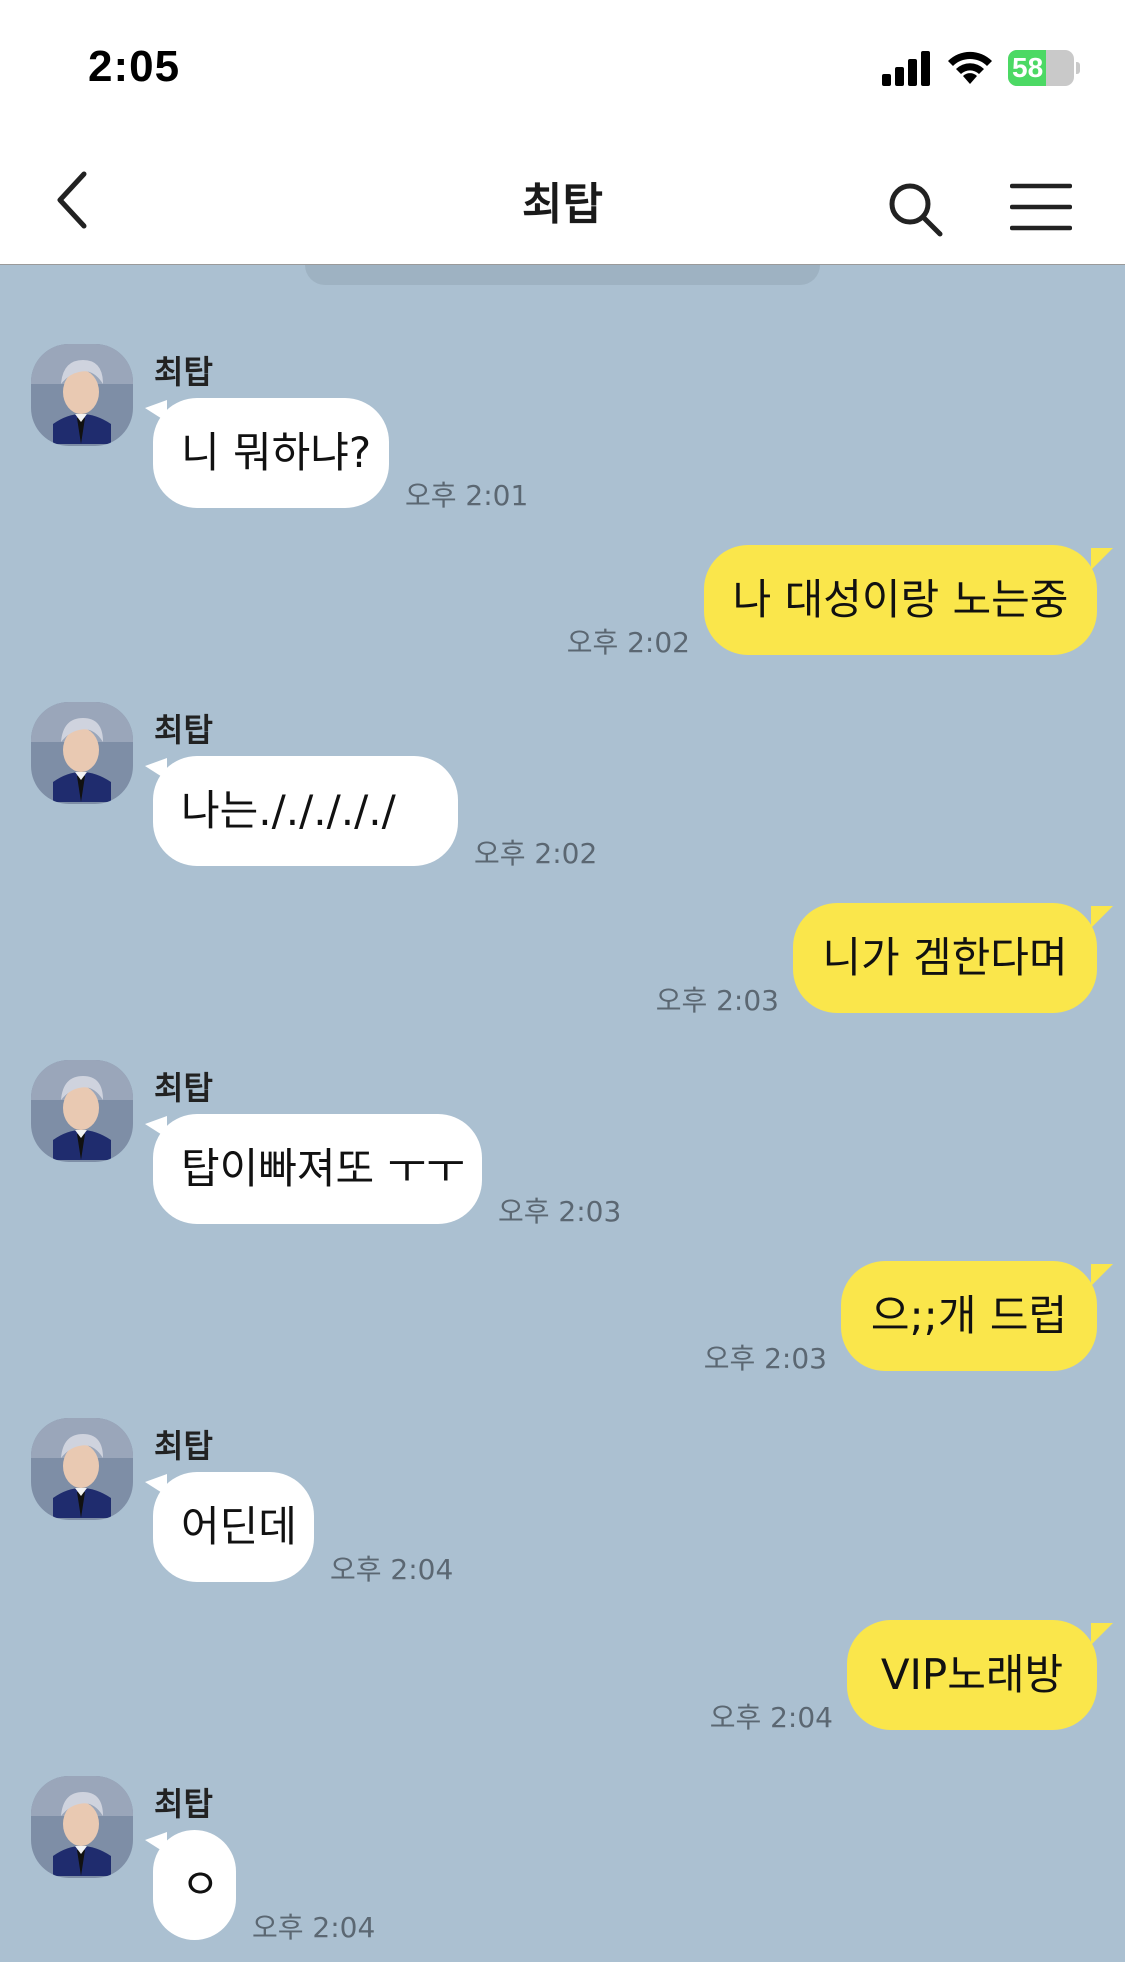 The width and height of the screenshot is (1125, 1962). Describe the element at coordinates (900, 600) in the screenshot. I see `outgoing-message-bubble: 나 대성이랑 노는중` at that location.